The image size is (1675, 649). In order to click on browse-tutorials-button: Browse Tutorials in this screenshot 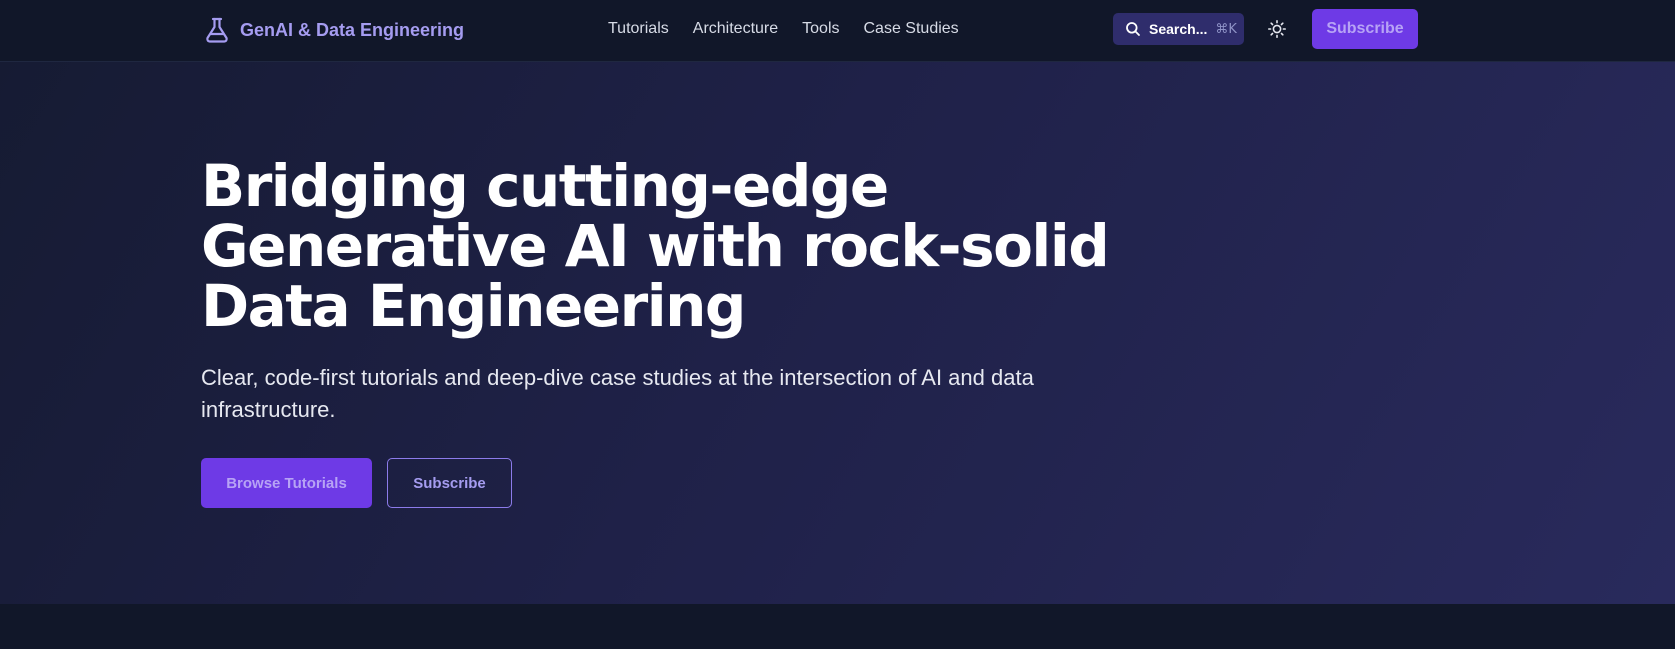, I will do `click(286, 483)`.